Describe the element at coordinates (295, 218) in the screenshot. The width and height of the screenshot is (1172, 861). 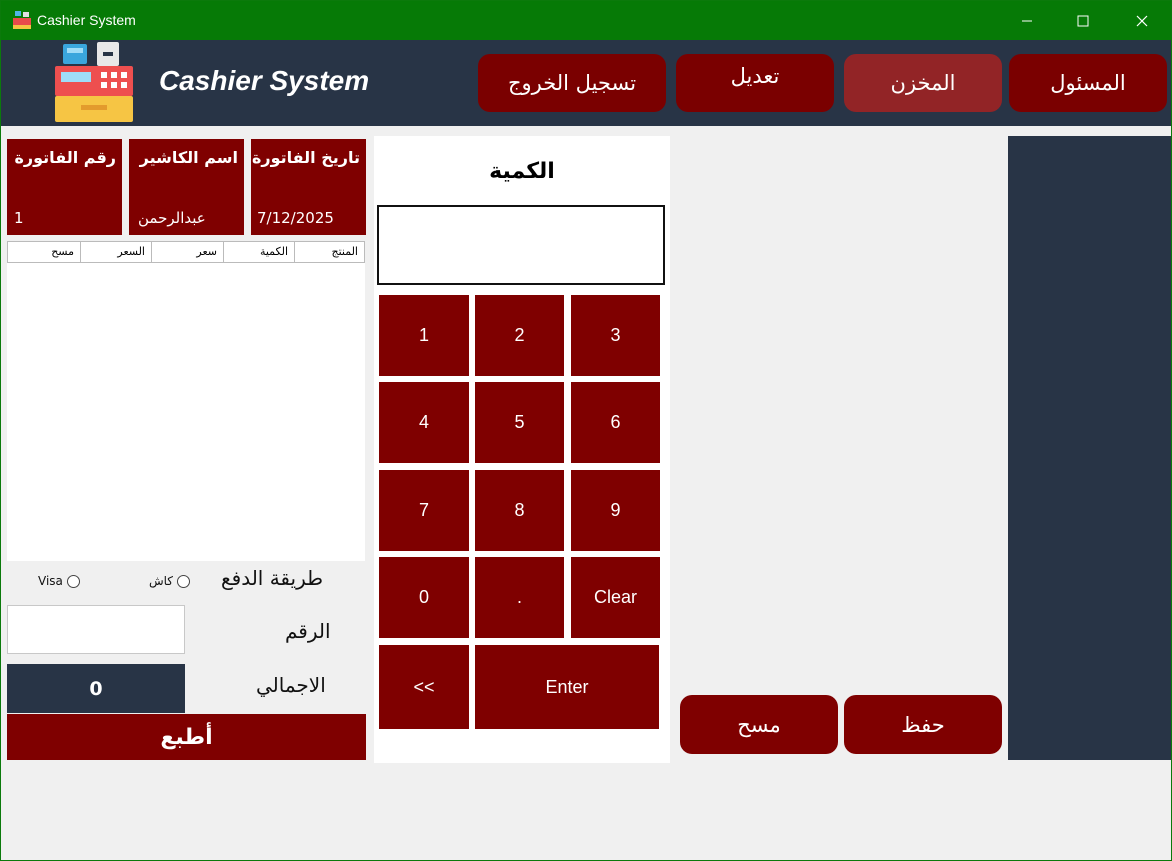
I see `invoice-date-value: 7/12/2025` at that location.